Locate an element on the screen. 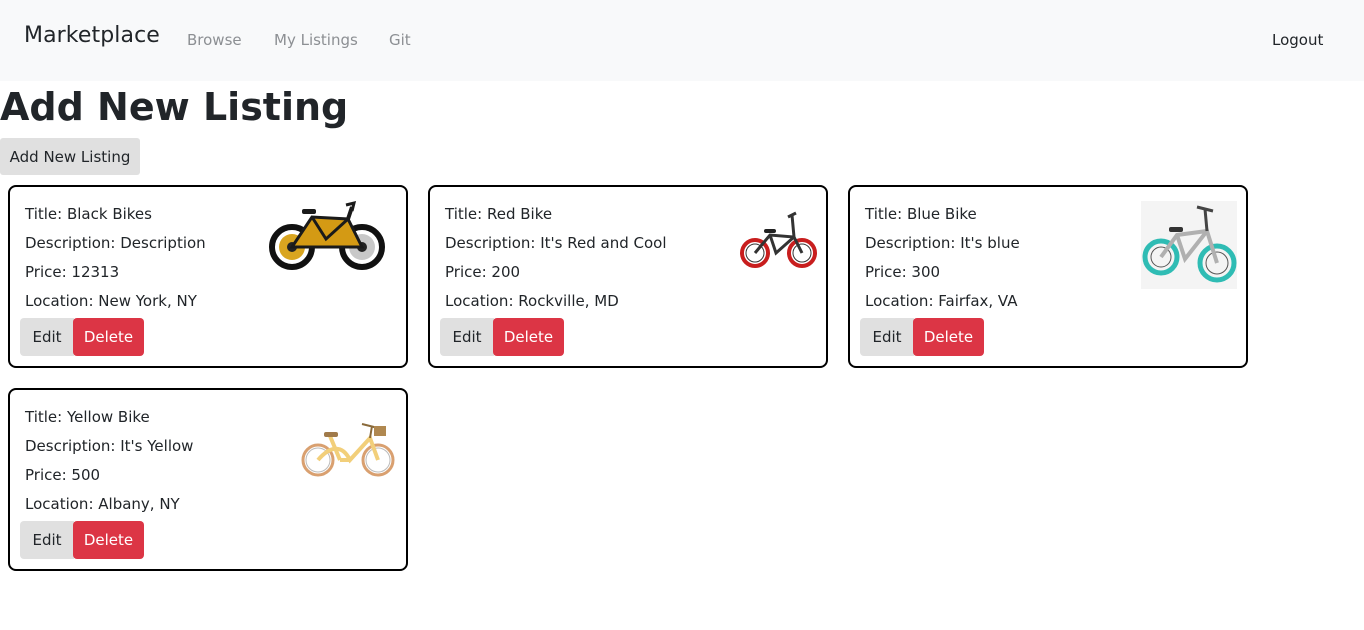 The height and width of the screenshot is (630, 1364). listing-location: Location: New York, NY is located at coordinates (111, 301).